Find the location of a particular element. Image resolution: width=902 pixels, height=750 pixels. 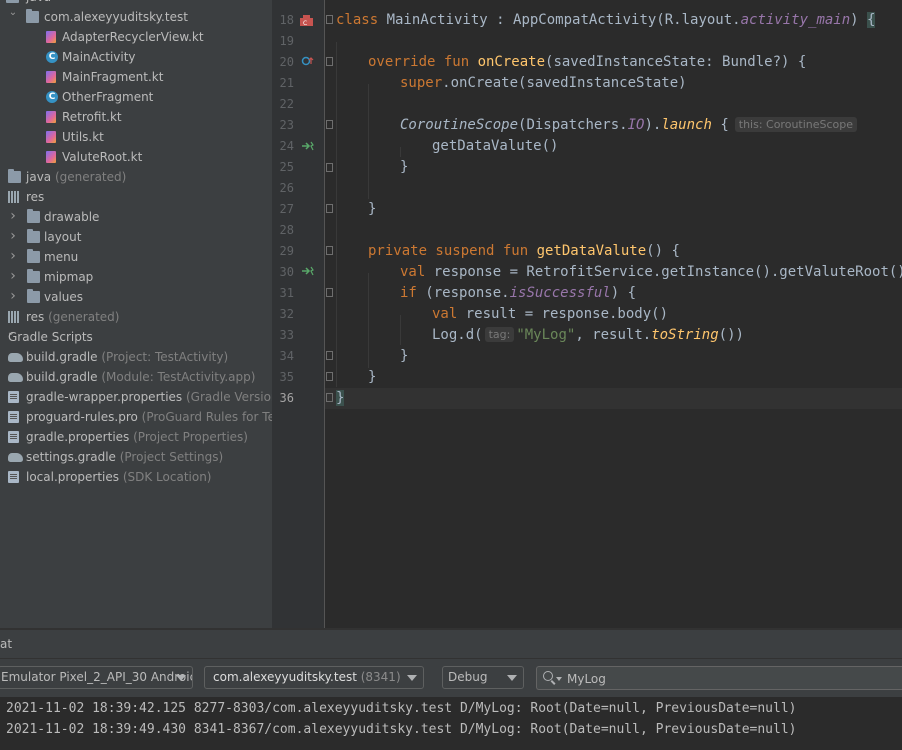

tree-item-label: settings.gradle (Project Settings) is located at coordinates (124, 457).